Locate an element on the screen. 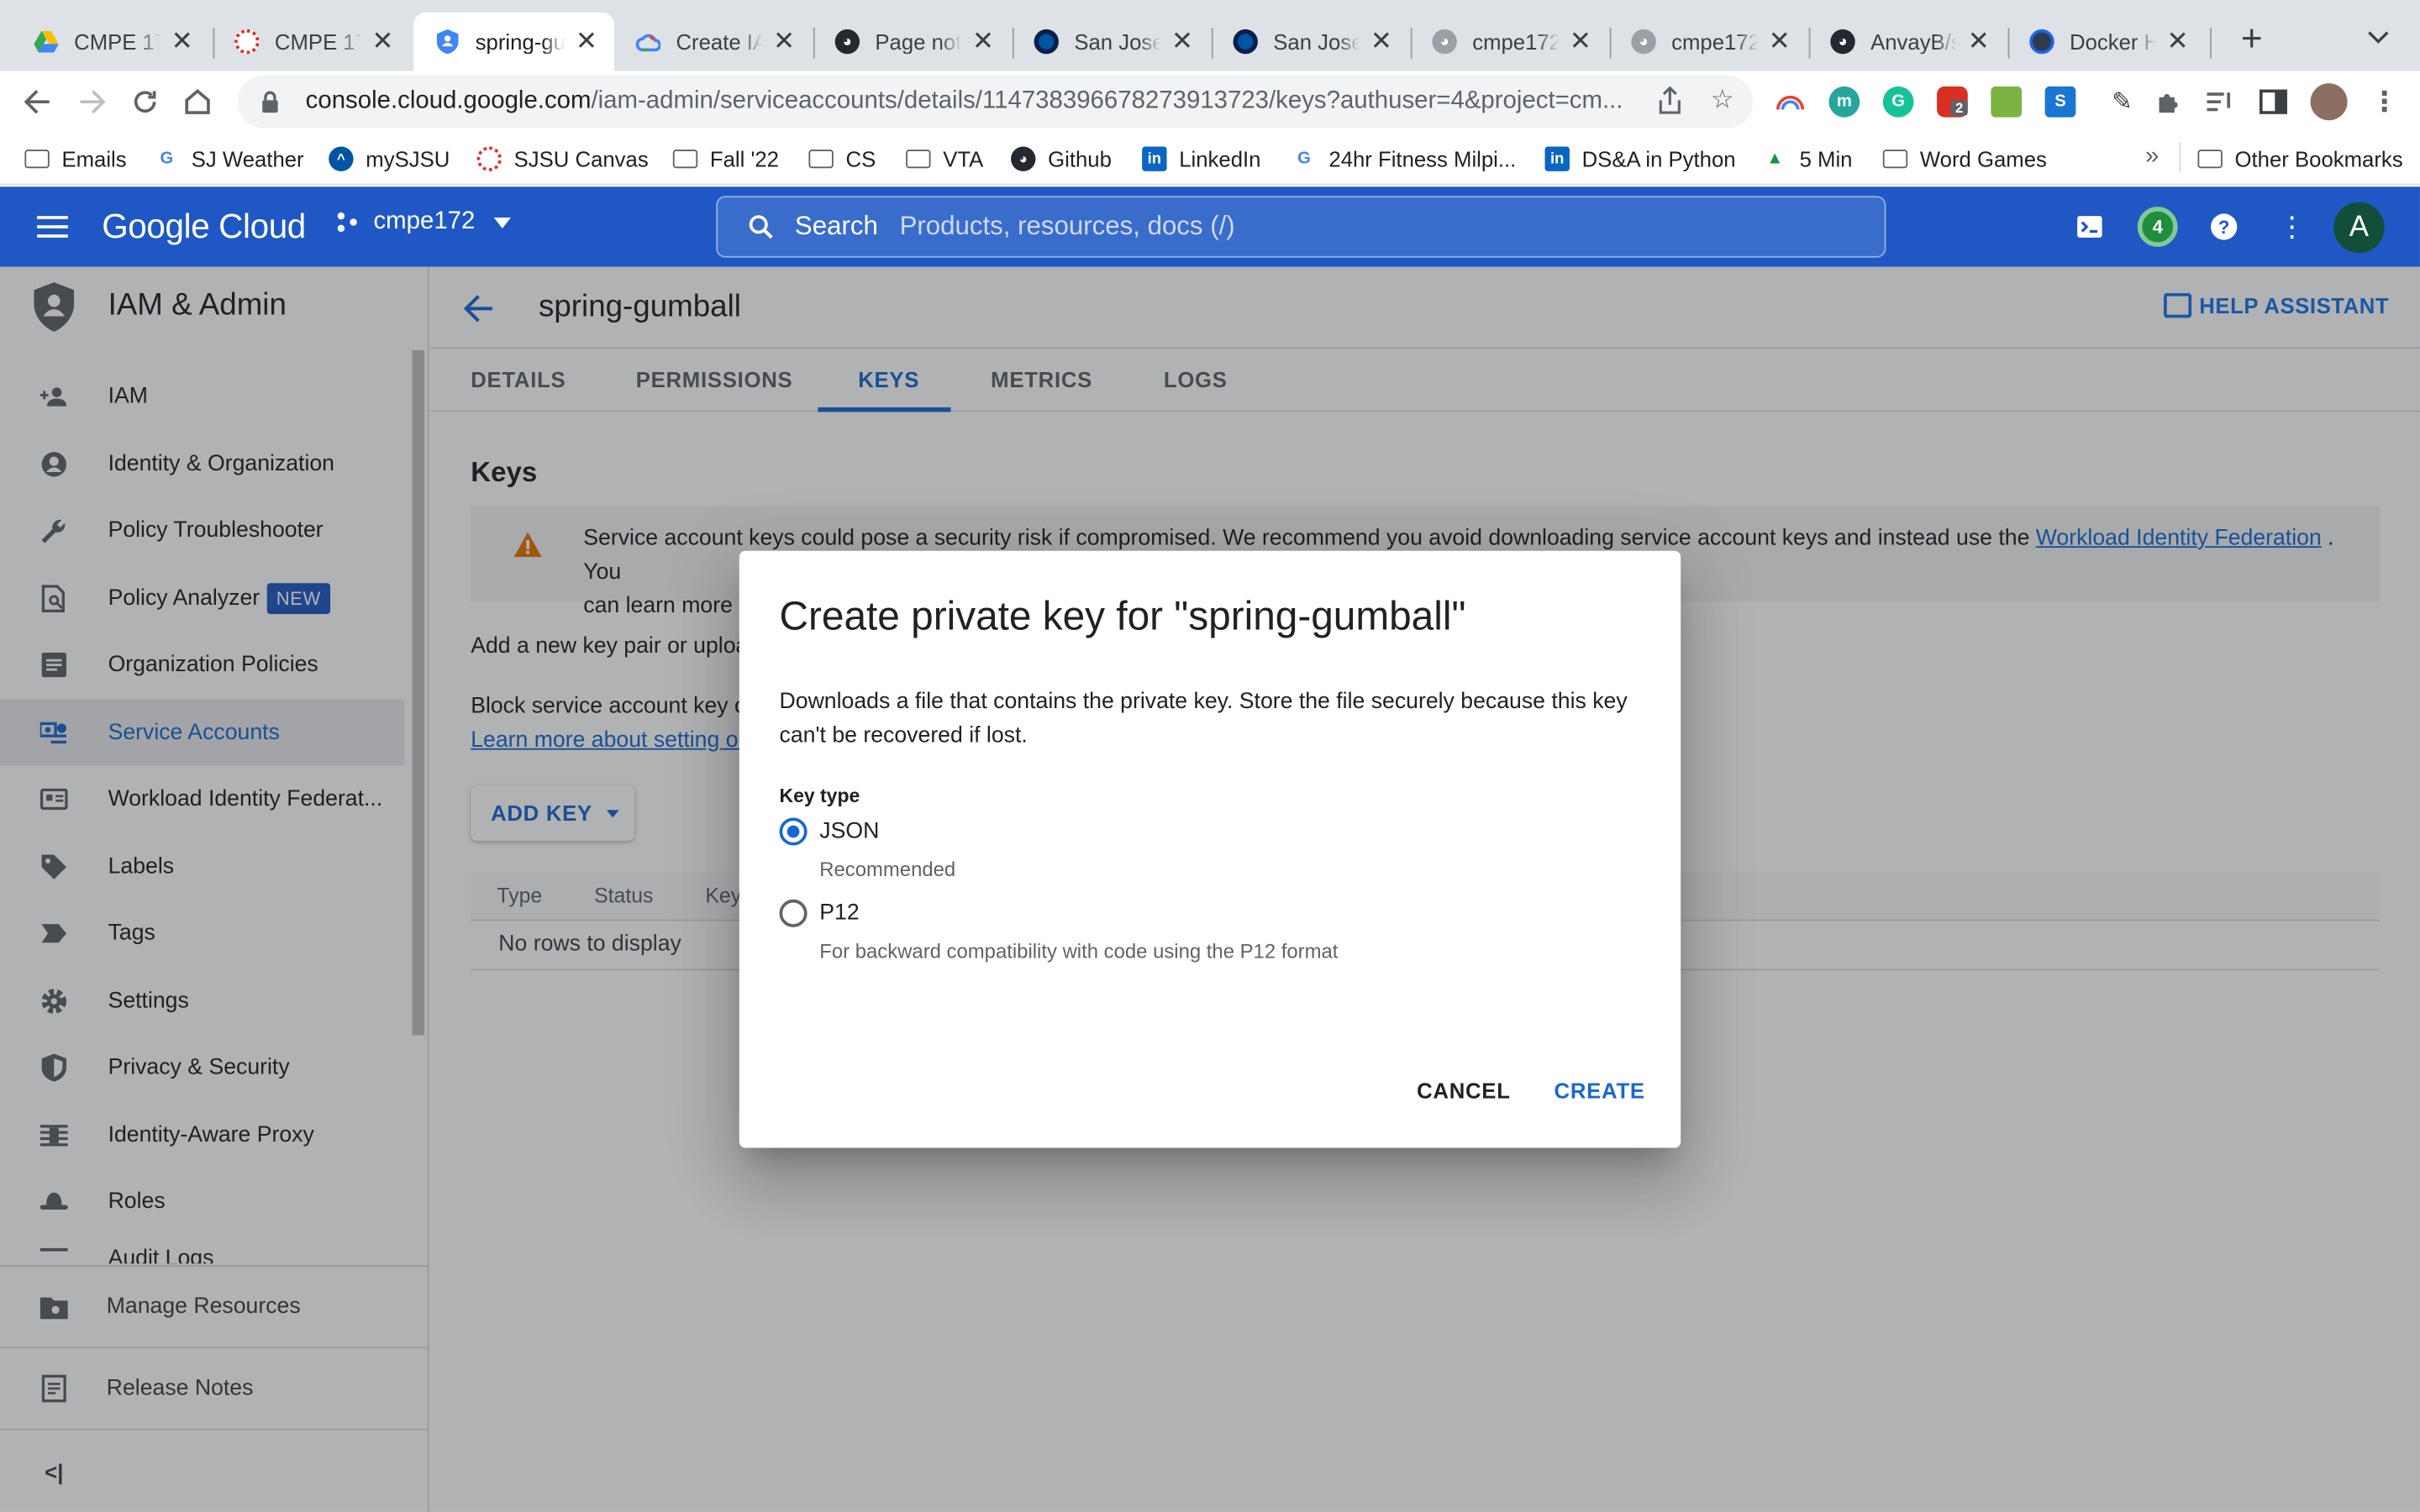 The image size is (2420, 1512). home-icon is located at coordinates (197, 101).